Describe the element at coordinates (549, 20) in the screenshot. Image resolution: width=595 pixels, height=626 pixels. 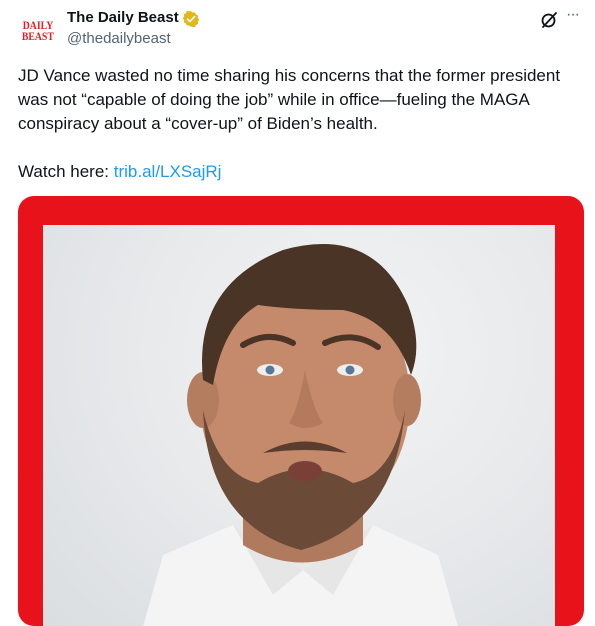
I see `grok-icon` at that location.